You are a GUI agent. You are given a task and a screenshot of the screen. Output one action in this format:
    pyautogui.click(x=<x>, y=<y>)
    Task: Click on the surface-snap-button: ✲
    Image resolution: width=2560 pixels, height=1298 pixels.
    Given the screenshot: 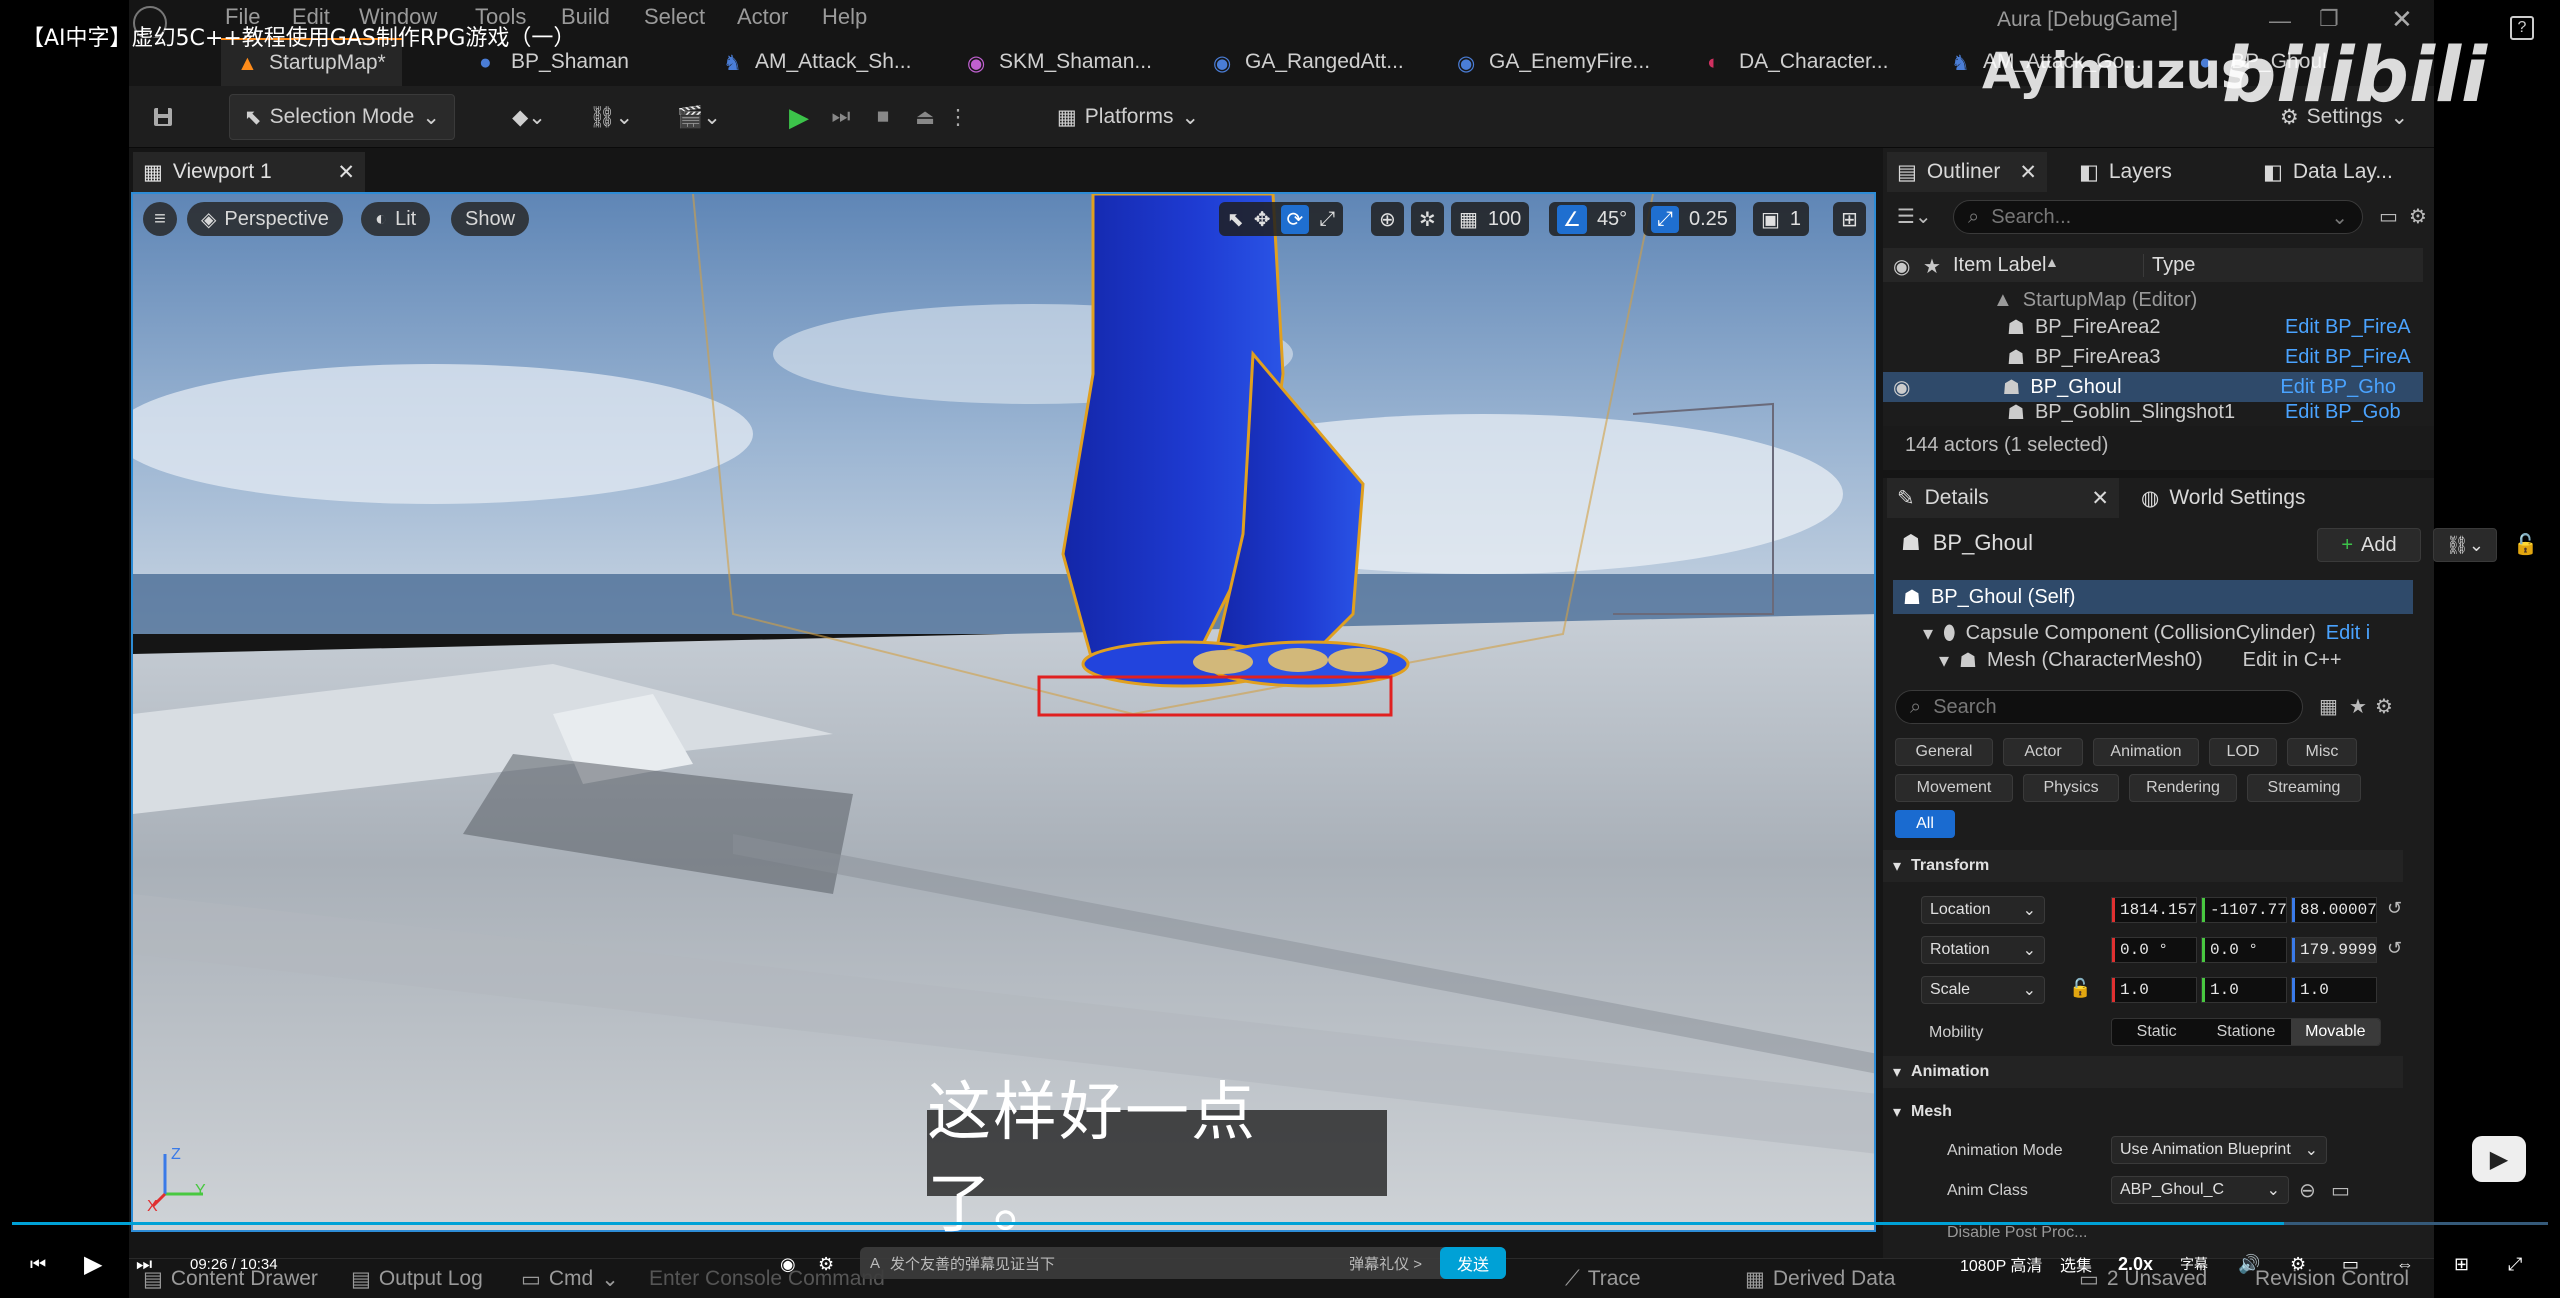 What is the action you would take?
    pyautogui.click(x=1427, y=219)
    